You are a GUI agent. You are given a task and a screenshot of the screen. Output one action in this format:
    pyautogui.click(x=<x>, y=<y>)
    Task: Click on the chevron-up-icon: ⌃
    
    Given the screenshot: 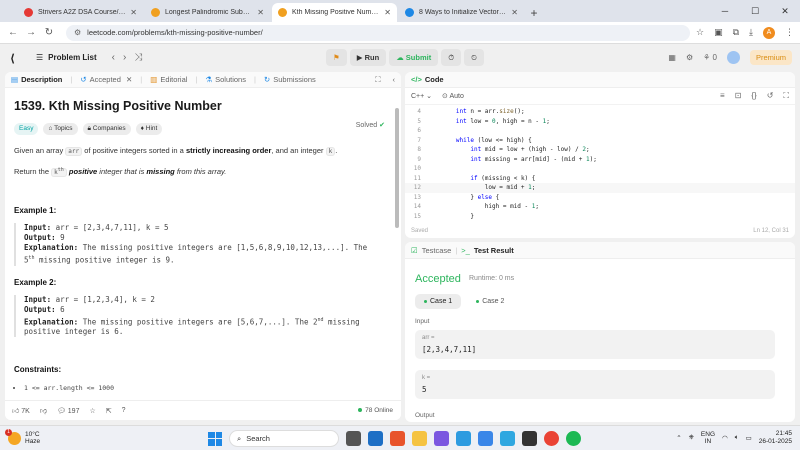 What is the action you would take?
    pyautogui.click(x=678, y=438)
    